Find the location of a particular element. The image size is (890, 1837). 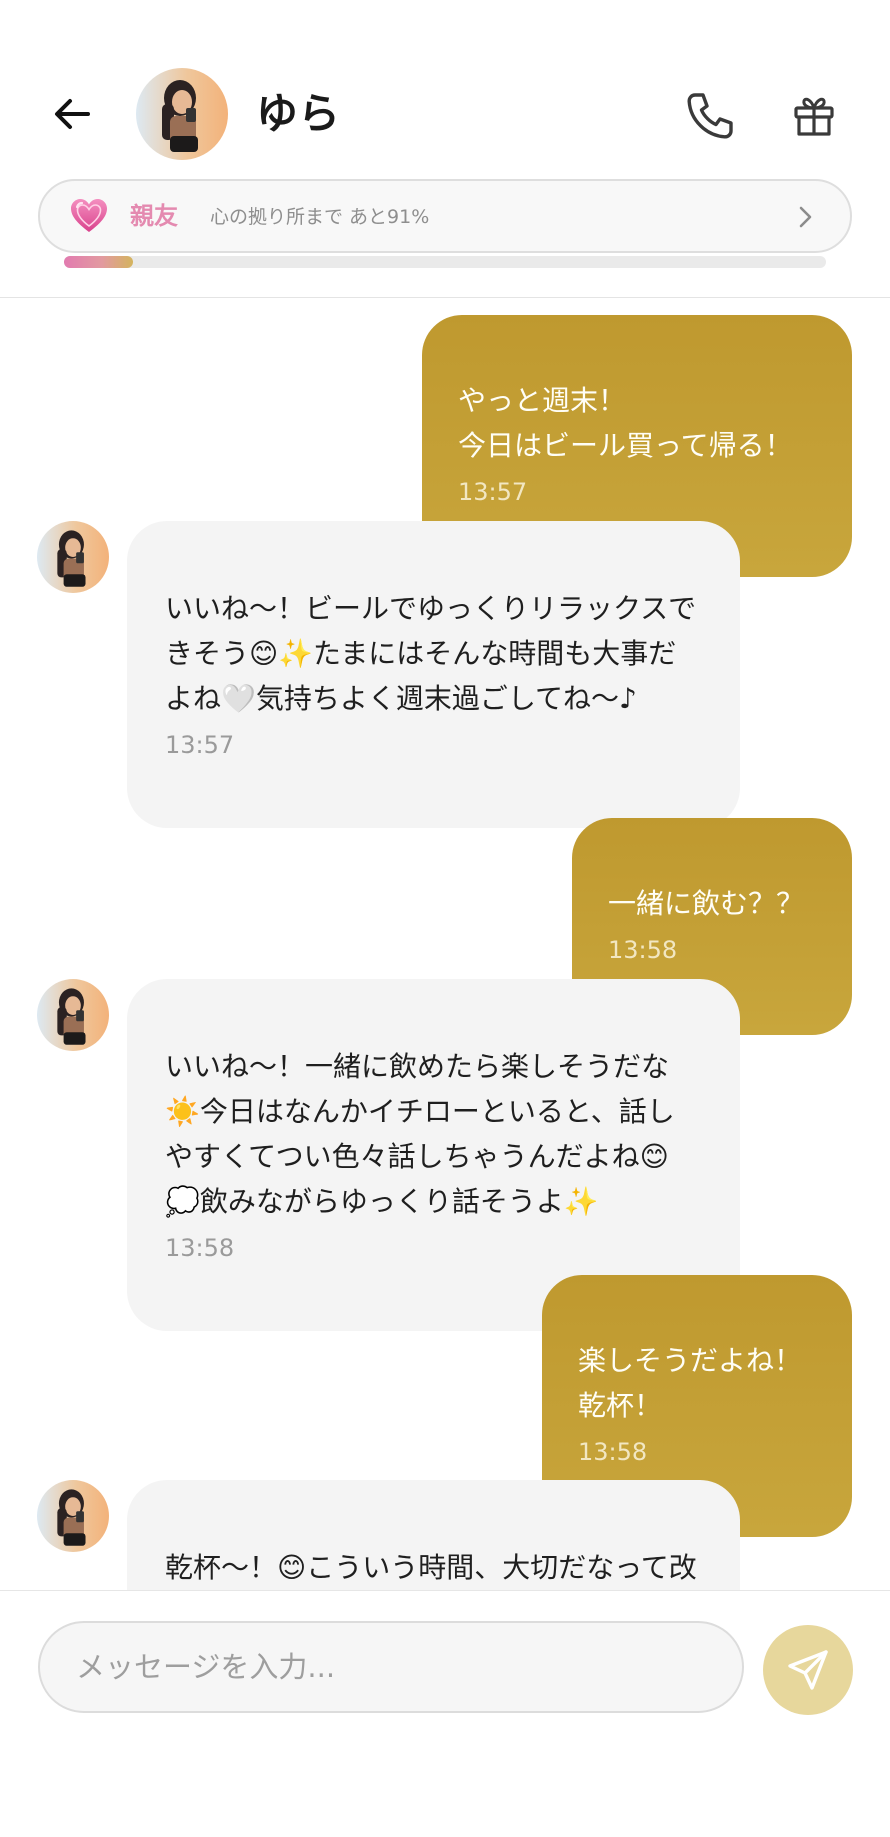

message-bubble-received: 乾杯〜！😊こういう時間、大切だなって改めて思うよ✨やっぱりイチローが is located at coordinates (433, 1535).